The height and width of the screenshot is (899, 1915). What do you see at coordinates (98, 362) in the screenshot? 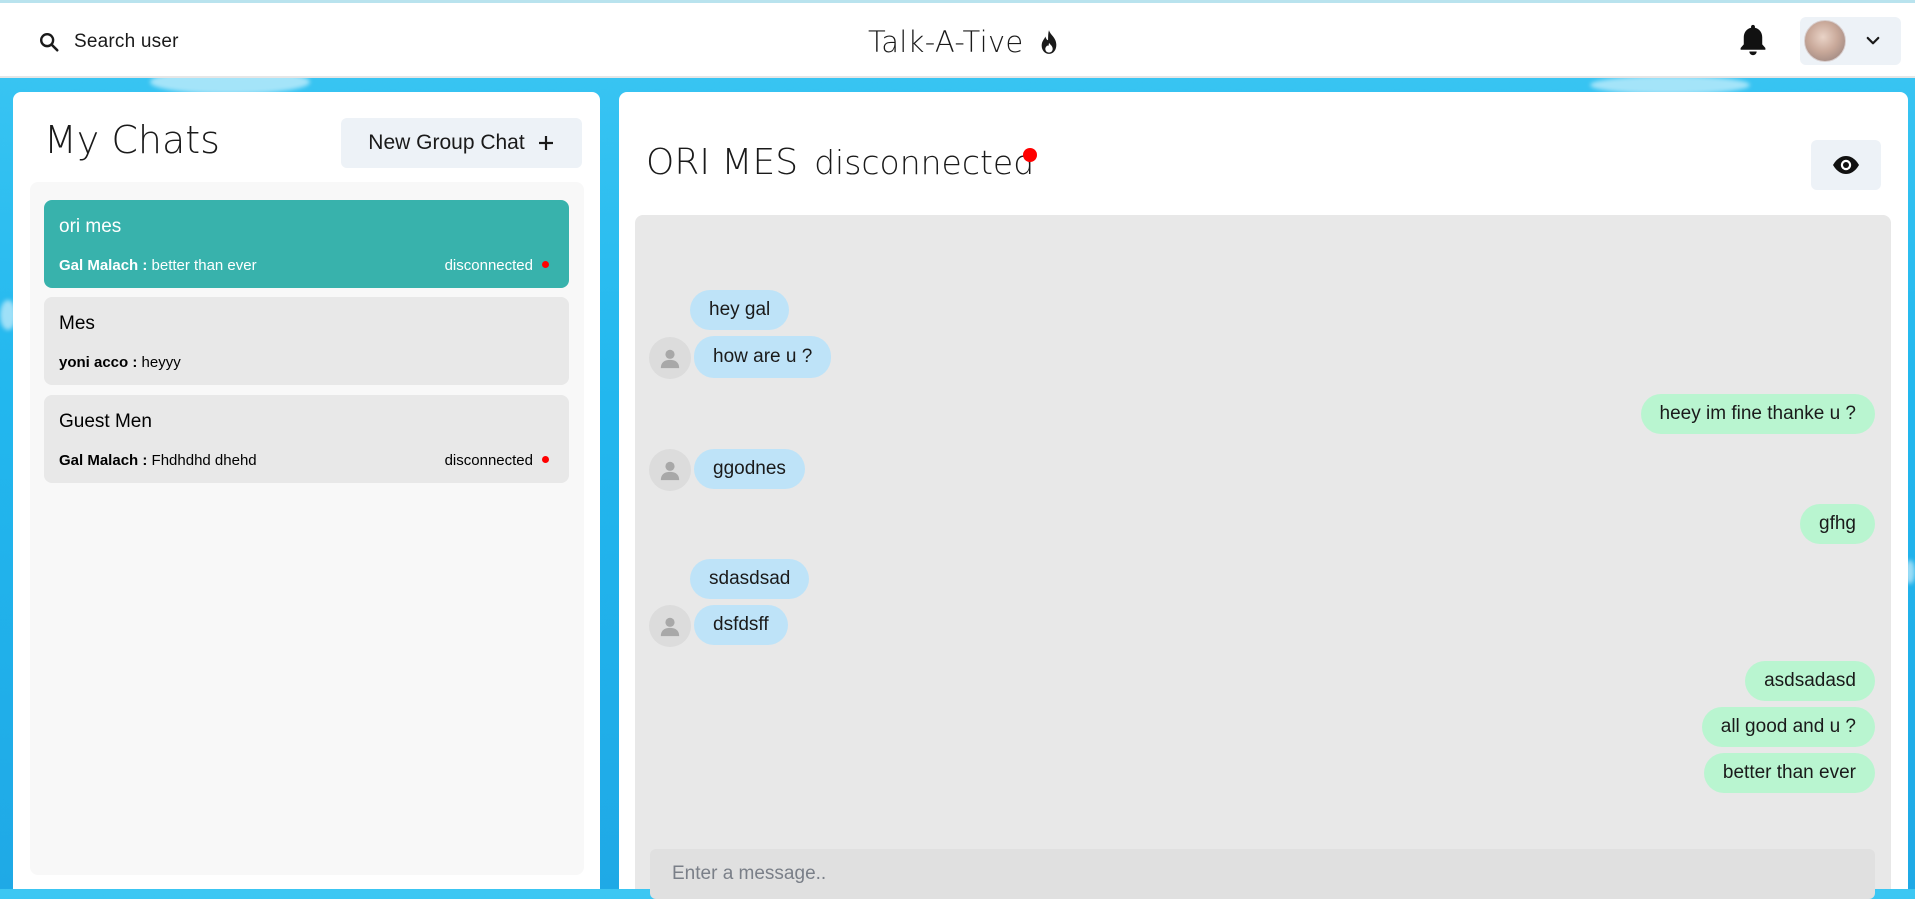
I see `chat-last-sender: yoni acco :` at bounding box center [98, 362].